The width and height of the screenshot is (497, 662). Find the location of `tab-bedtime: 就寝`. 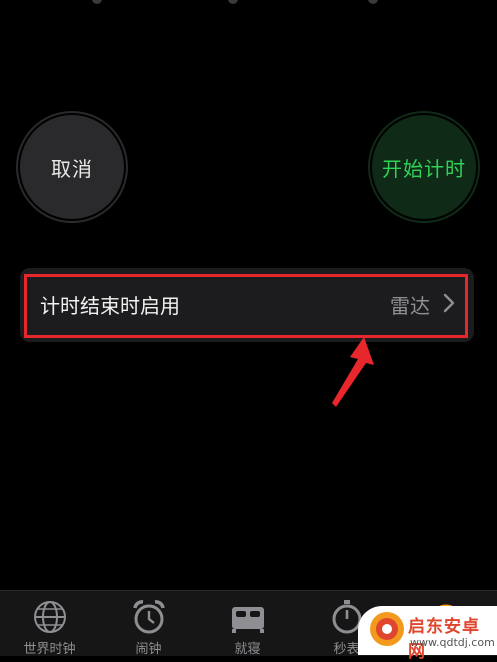

tab-bedtime: 就寝 is located at coordinates (247, 624).